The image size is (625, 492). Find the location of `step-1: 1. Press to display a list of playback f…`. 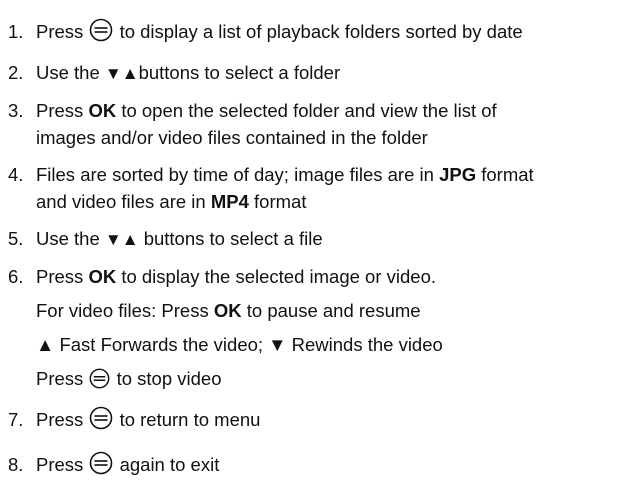

step-1: 1. Press to display a list of playback f… is located at coordinates (314, 33).